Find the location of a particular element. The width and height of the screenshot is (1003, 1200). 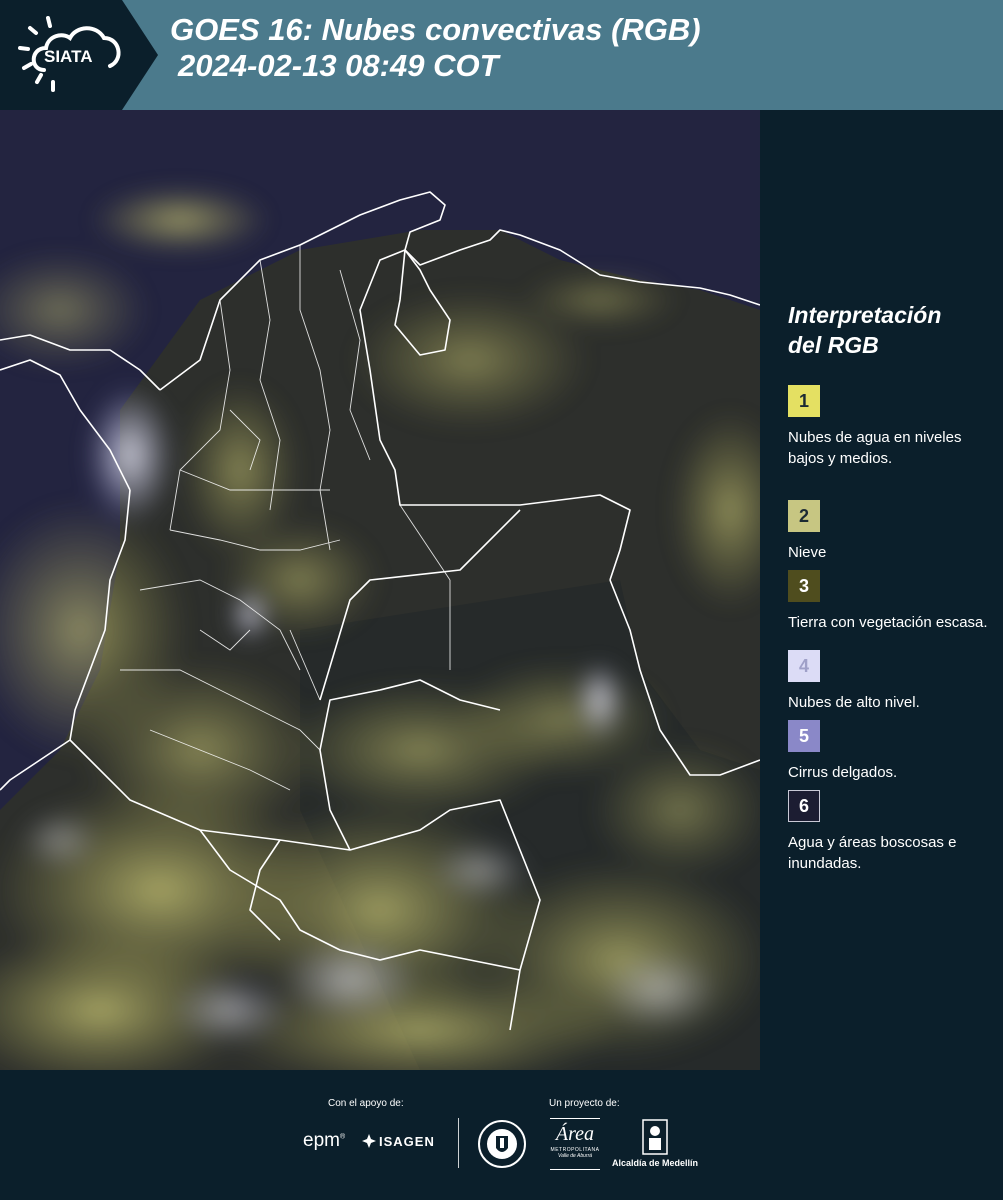

support-label: Con el apoyo de: is located at coordinates (366, 1103).